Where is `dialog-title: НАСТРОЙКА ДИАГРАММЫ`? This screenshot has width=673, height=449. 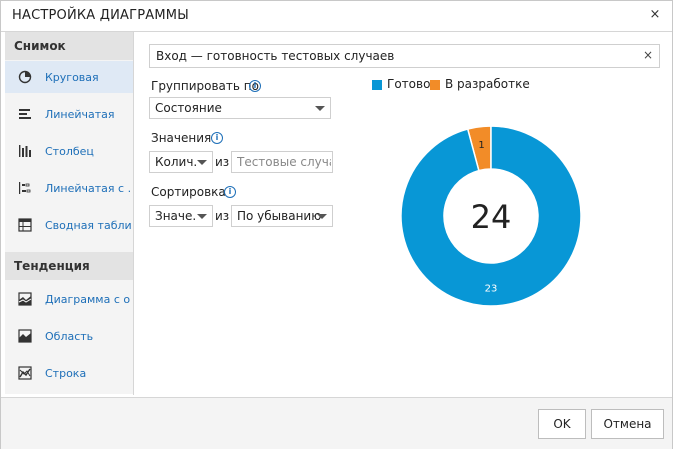
dialog-title: НАСТРОЙКА ДИАГРАММЫ is located at coordinates (100, 15).